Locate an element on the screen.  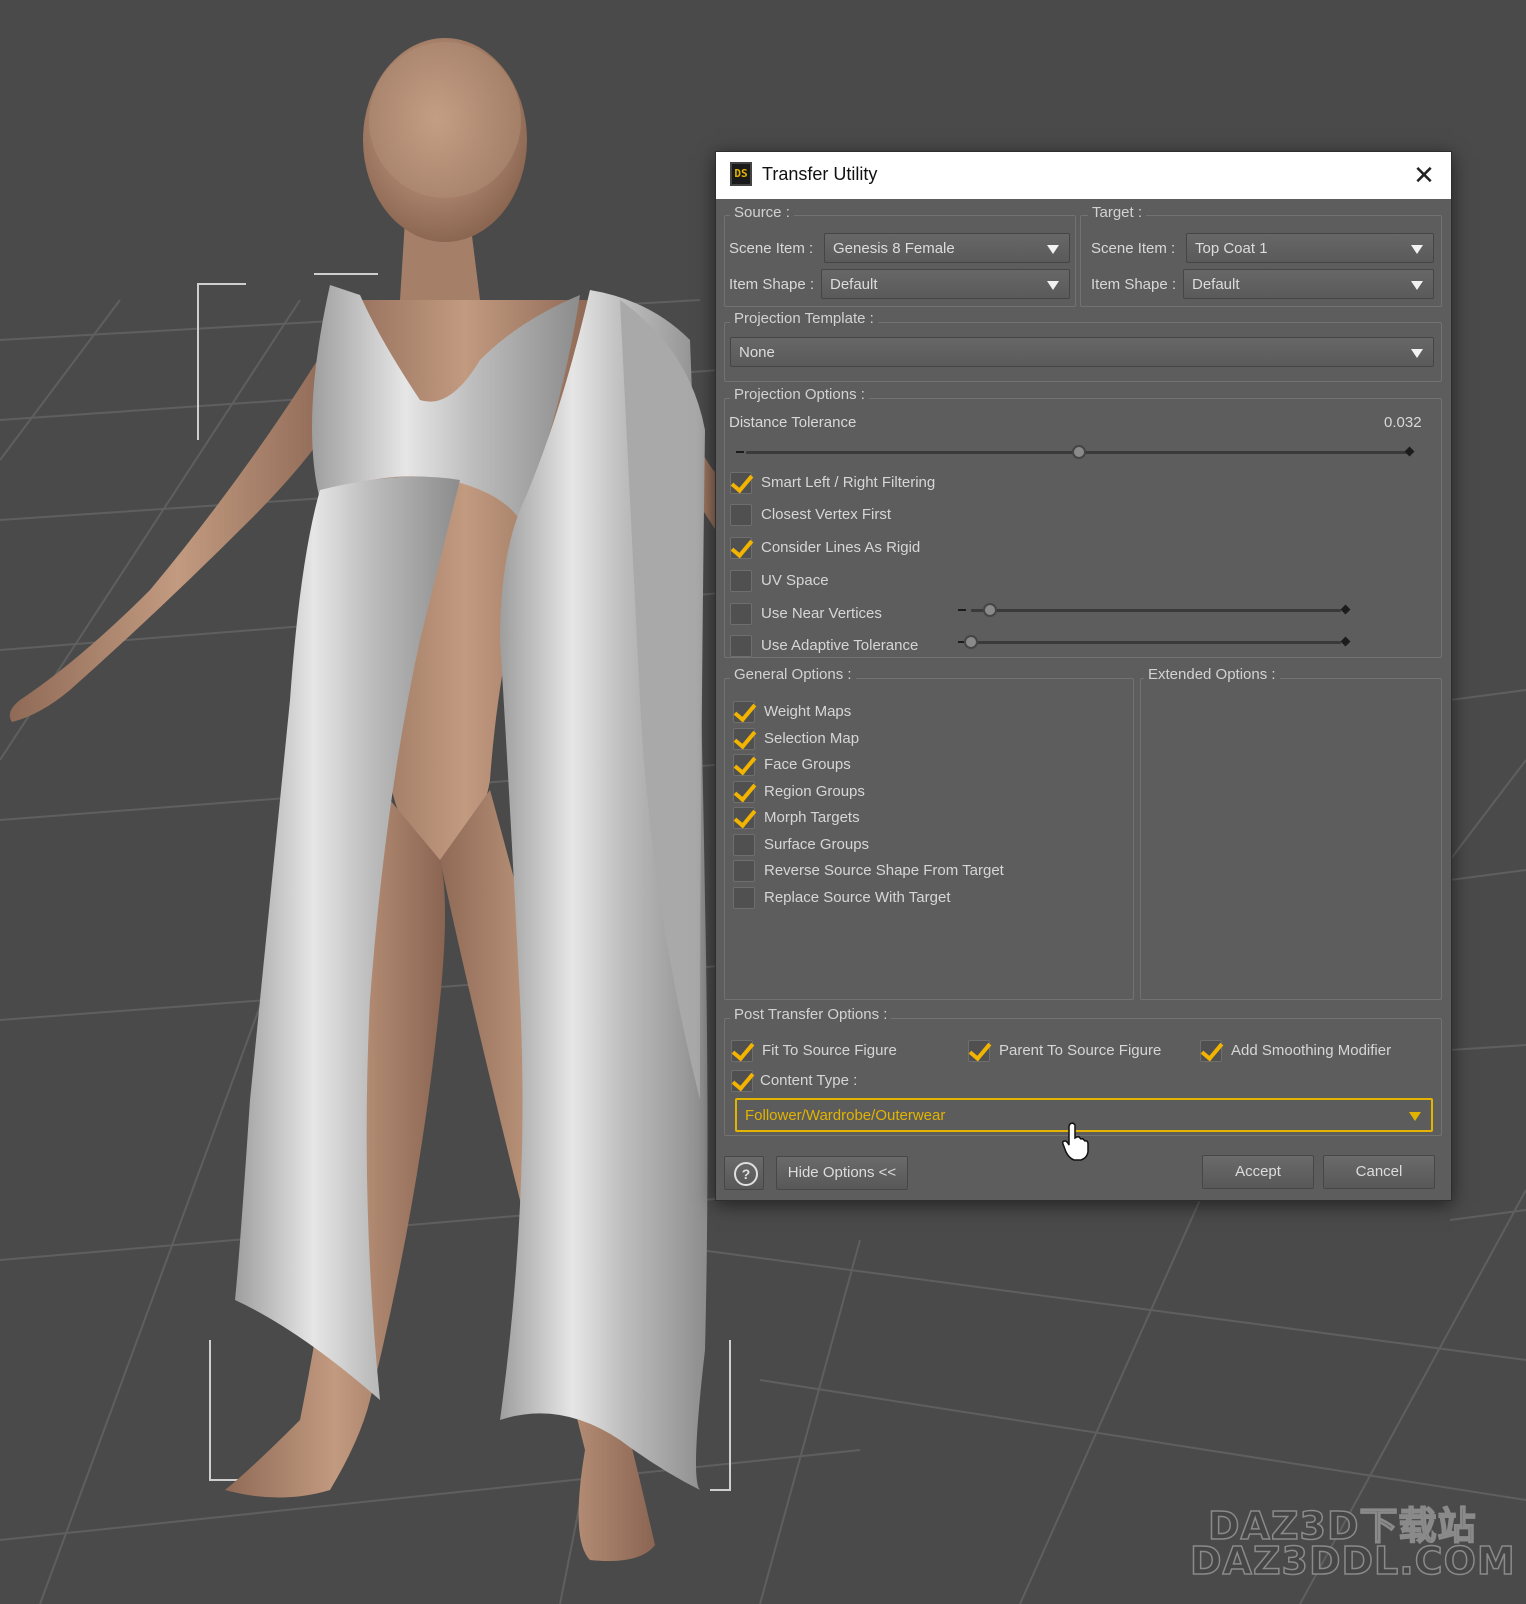
extended-options-title: Extended Options : is located at coordinates (1212, 674).